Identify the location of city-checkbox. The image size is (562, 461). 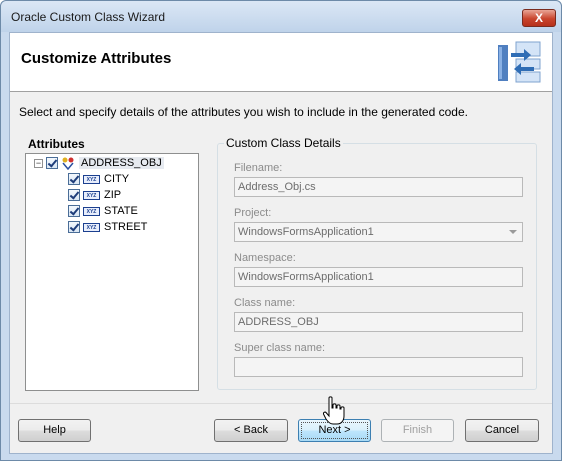
(74, 179).